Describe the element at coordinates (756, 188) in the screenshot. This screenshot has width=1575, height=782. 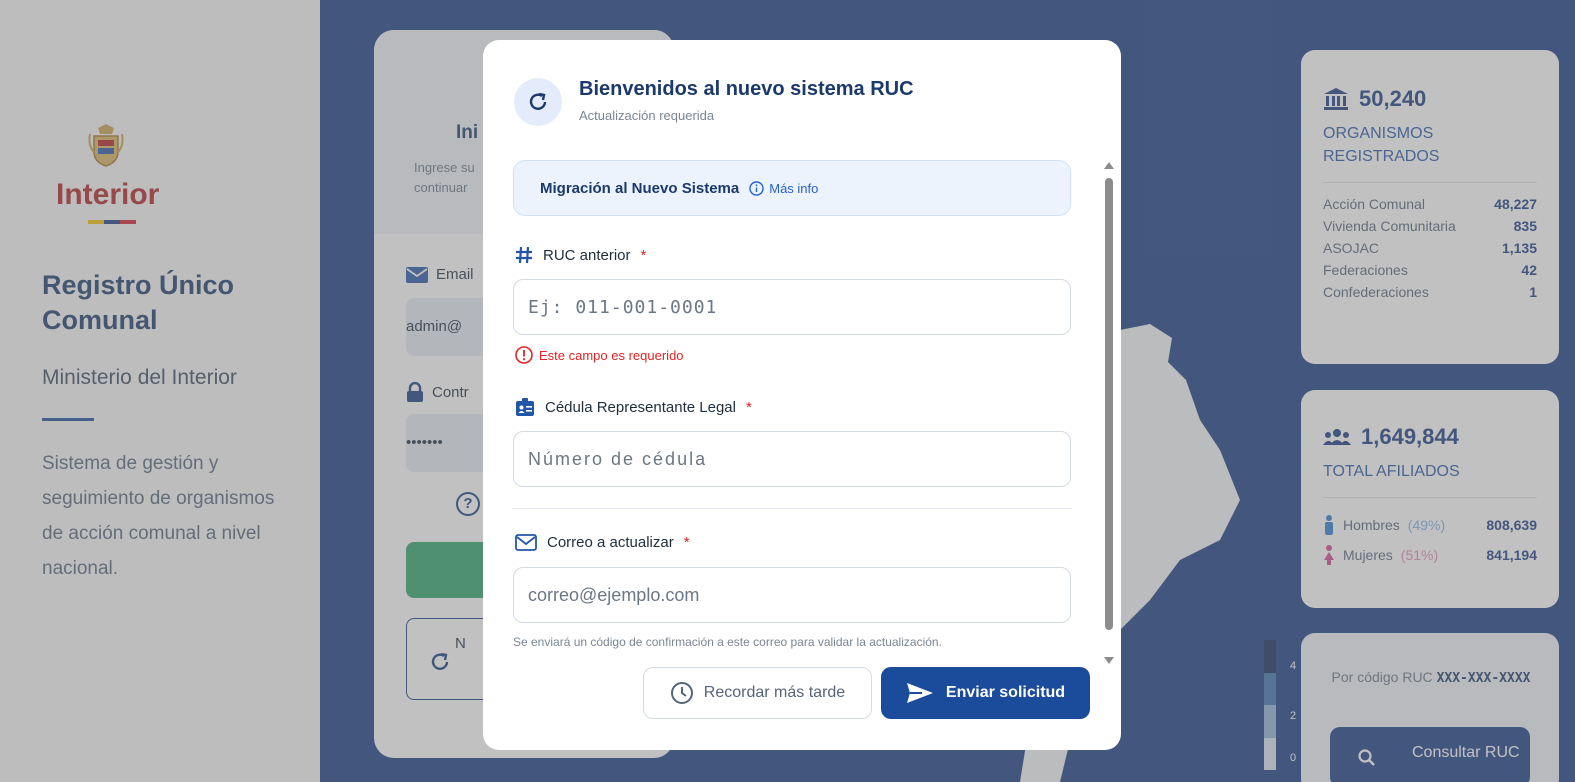
I see `info-icon` at that location.